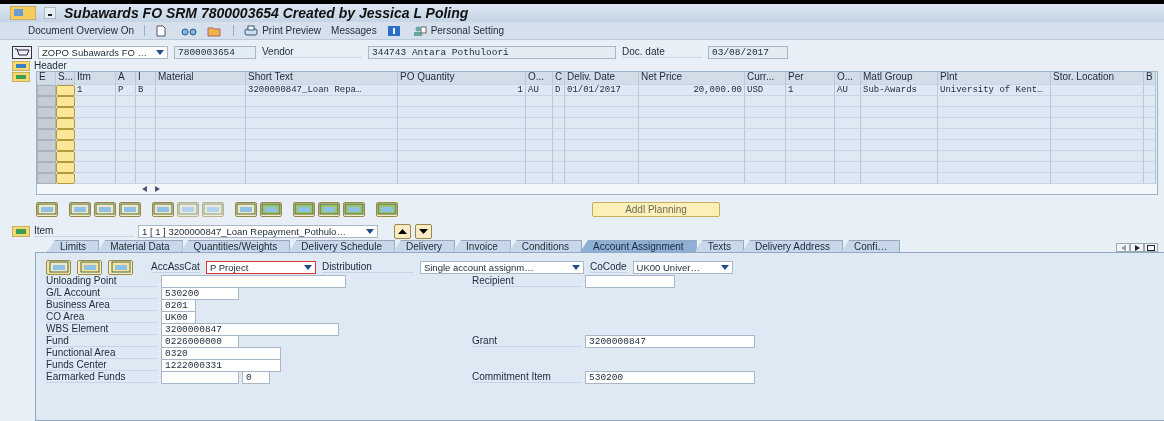 Image resolution: width=1164 pixels, height=421 pixels. I want to click on section-label: Header, so click(50, 65).